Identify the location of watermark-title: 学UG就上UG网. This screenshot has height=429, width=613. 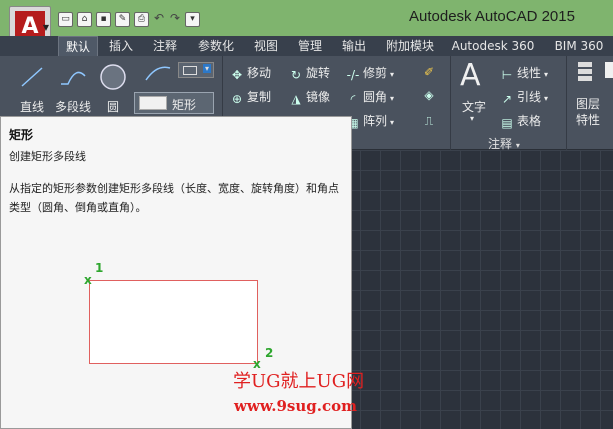
(299, 381).